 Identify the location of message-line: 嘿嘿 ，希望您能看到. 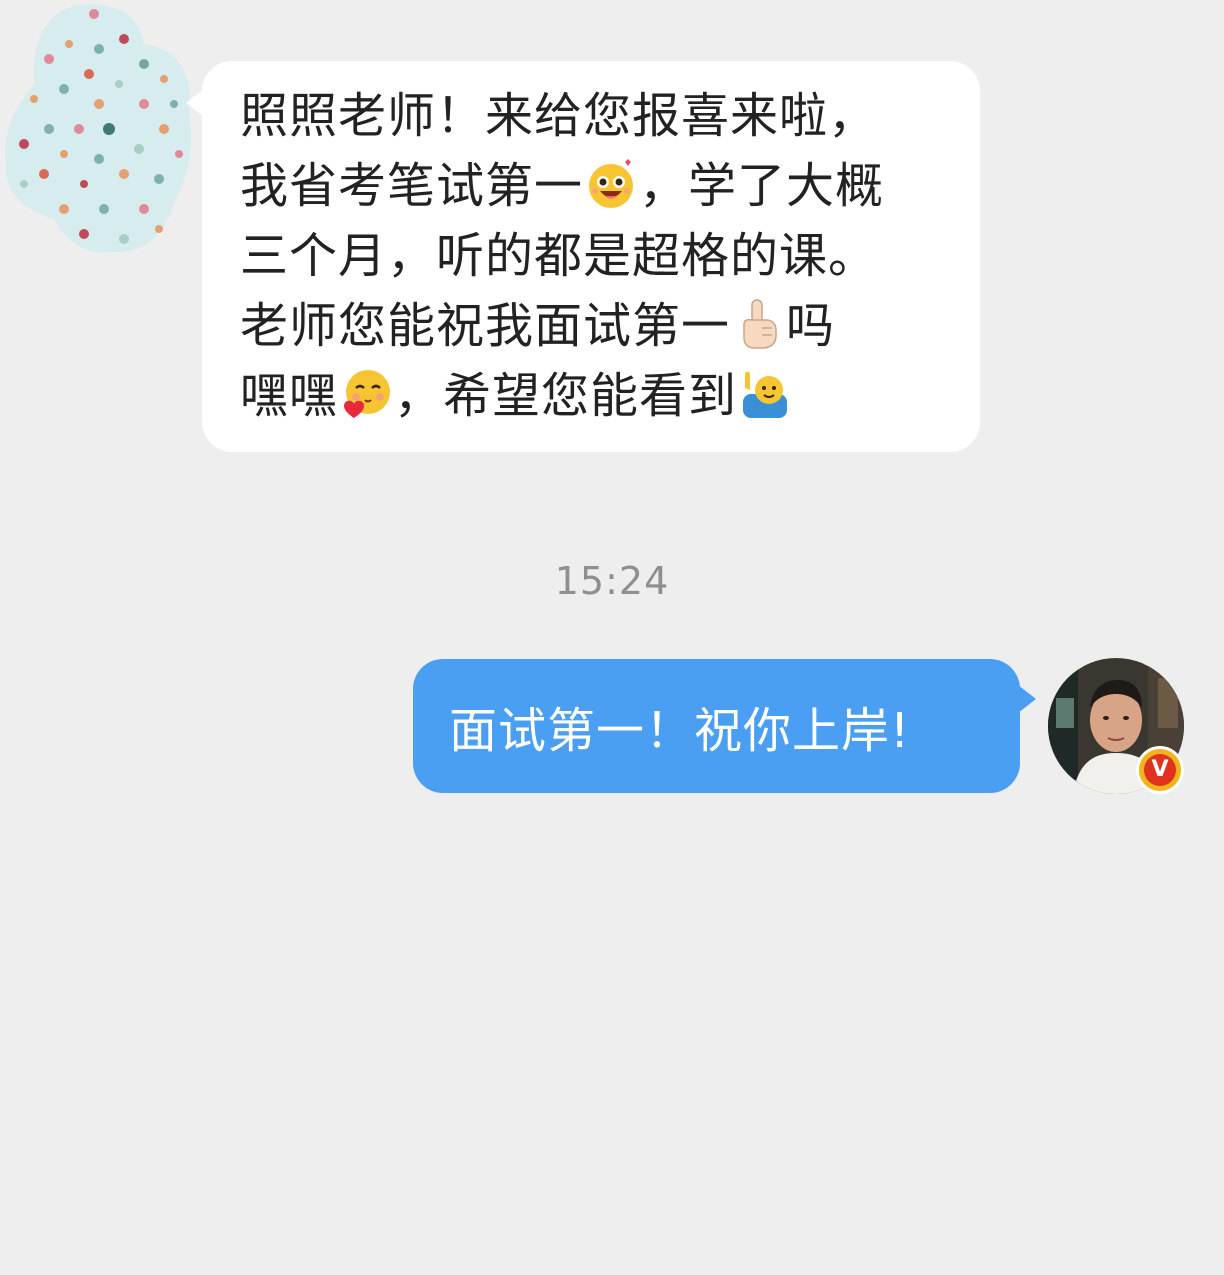
(598, 396).